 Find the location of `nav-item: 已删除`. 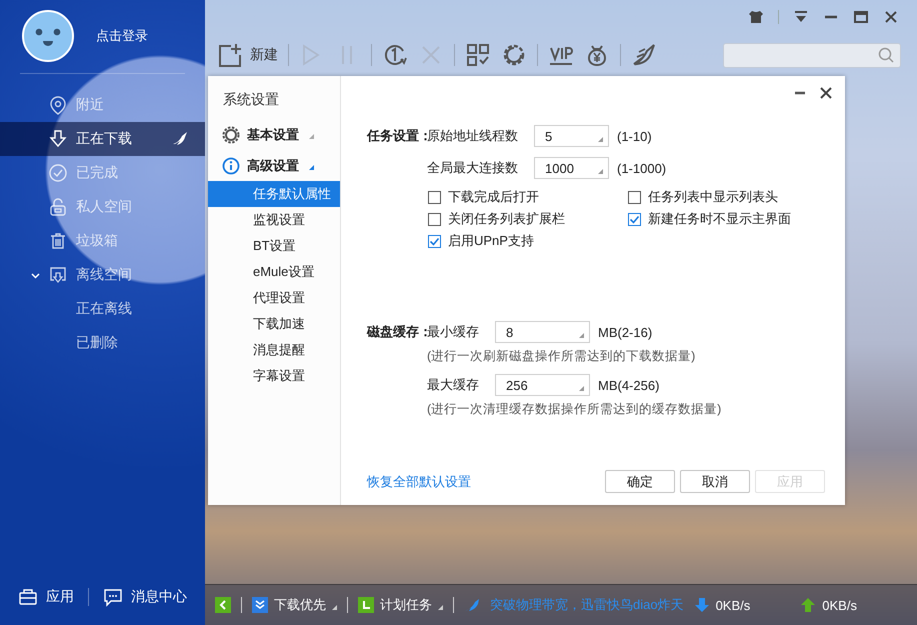

nav-item: 已删除 is located at coordinates (102, 343).